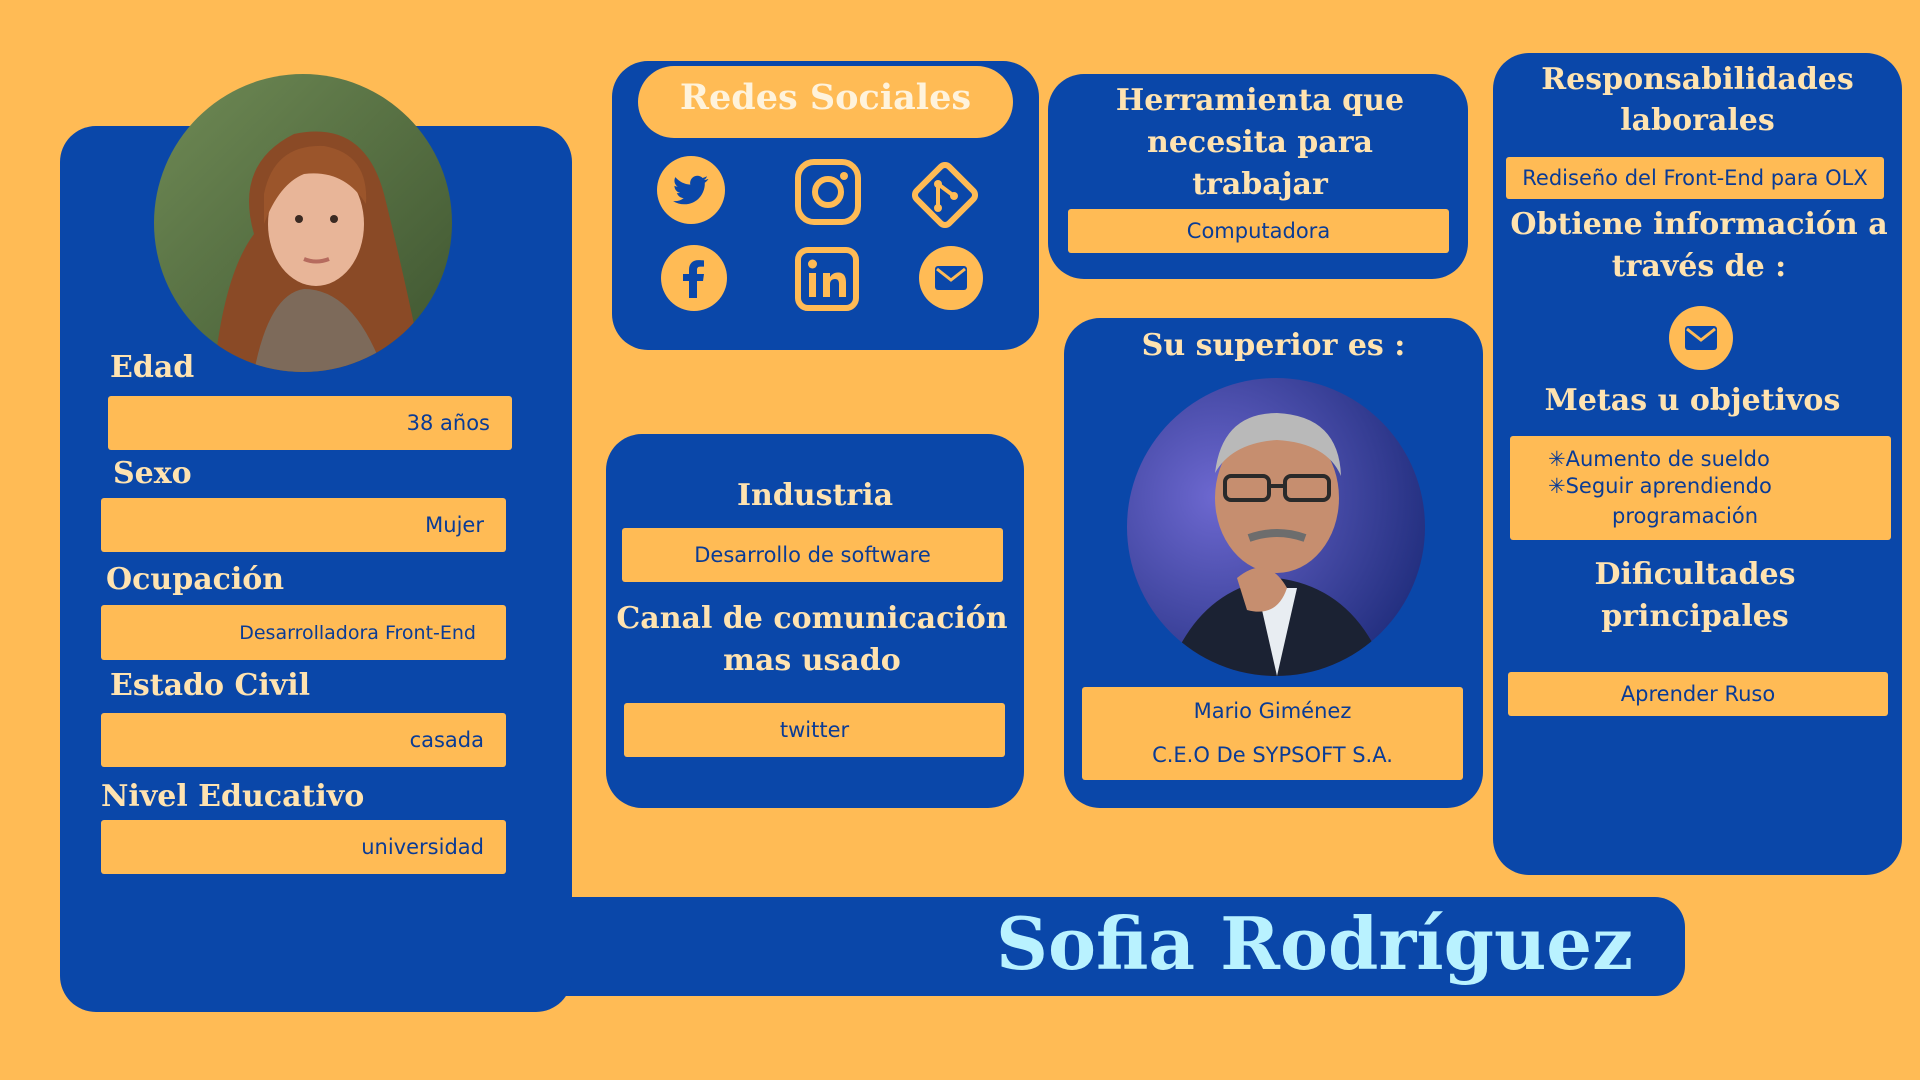 Image resolution: width=1920 pixels, height=1080 pixels. Describe the element at coordinates (827, 279) in the screenshot. I see `linkedin-icon` at that location.